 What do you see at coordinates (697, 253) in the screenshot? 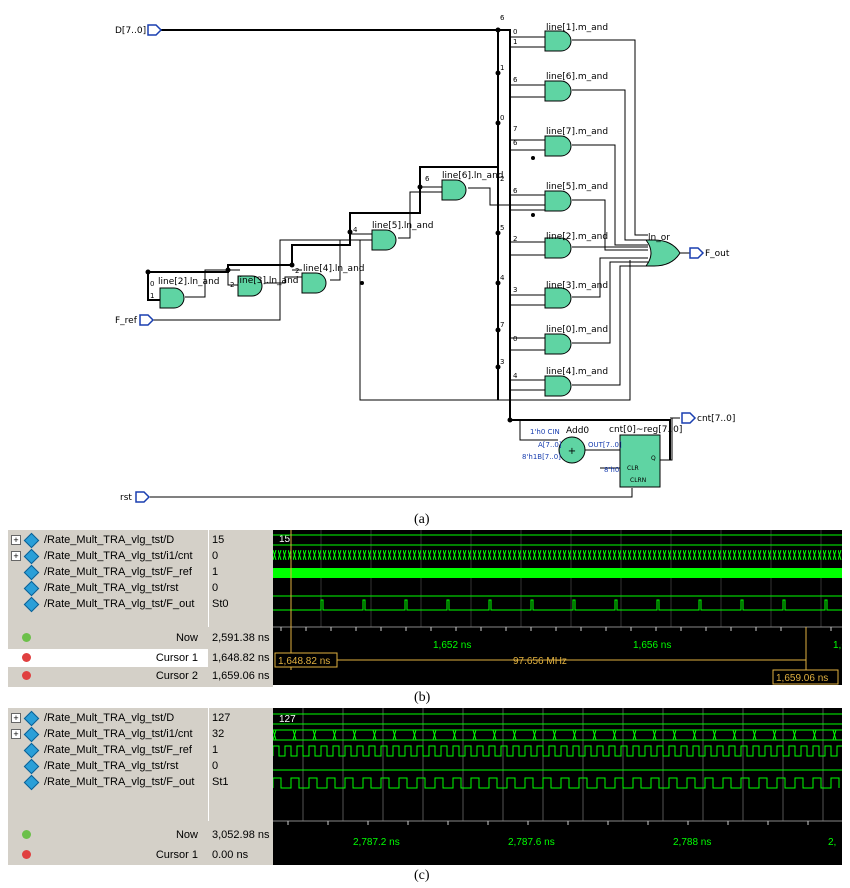
I see `fout-port-icon` at bounding box center [697, 253].